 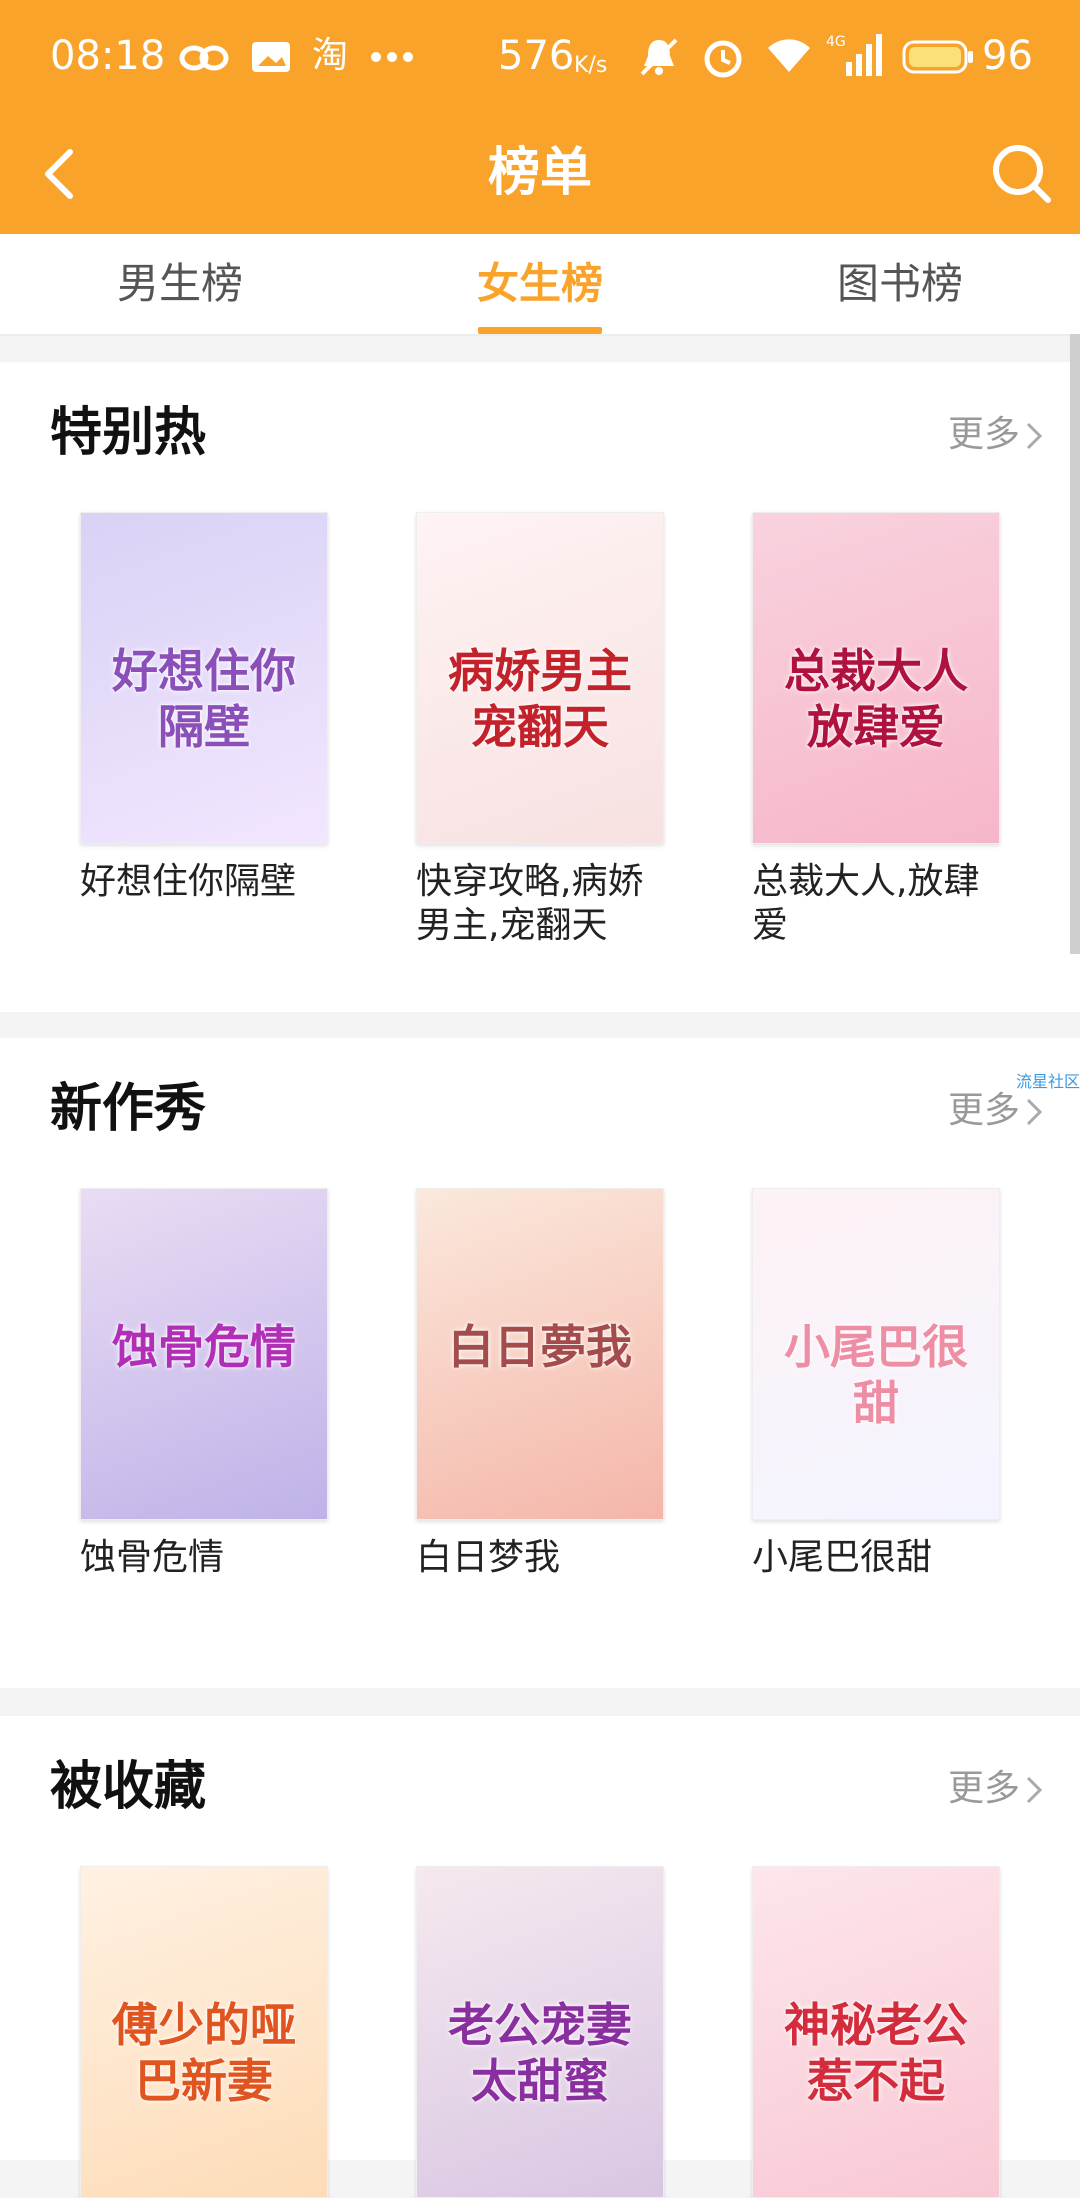 What do you see at coordinates (876, 2053) in the screenshot?
I see `cover-title: 神秘老公惹不起` at bounding box center [876, 2053].